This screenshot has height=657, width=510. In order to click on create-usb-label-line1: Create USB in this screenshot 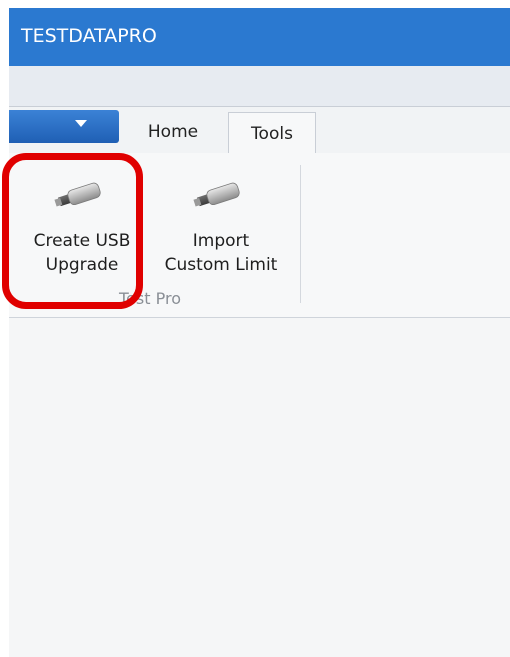, I will do `click(82, 241)`.